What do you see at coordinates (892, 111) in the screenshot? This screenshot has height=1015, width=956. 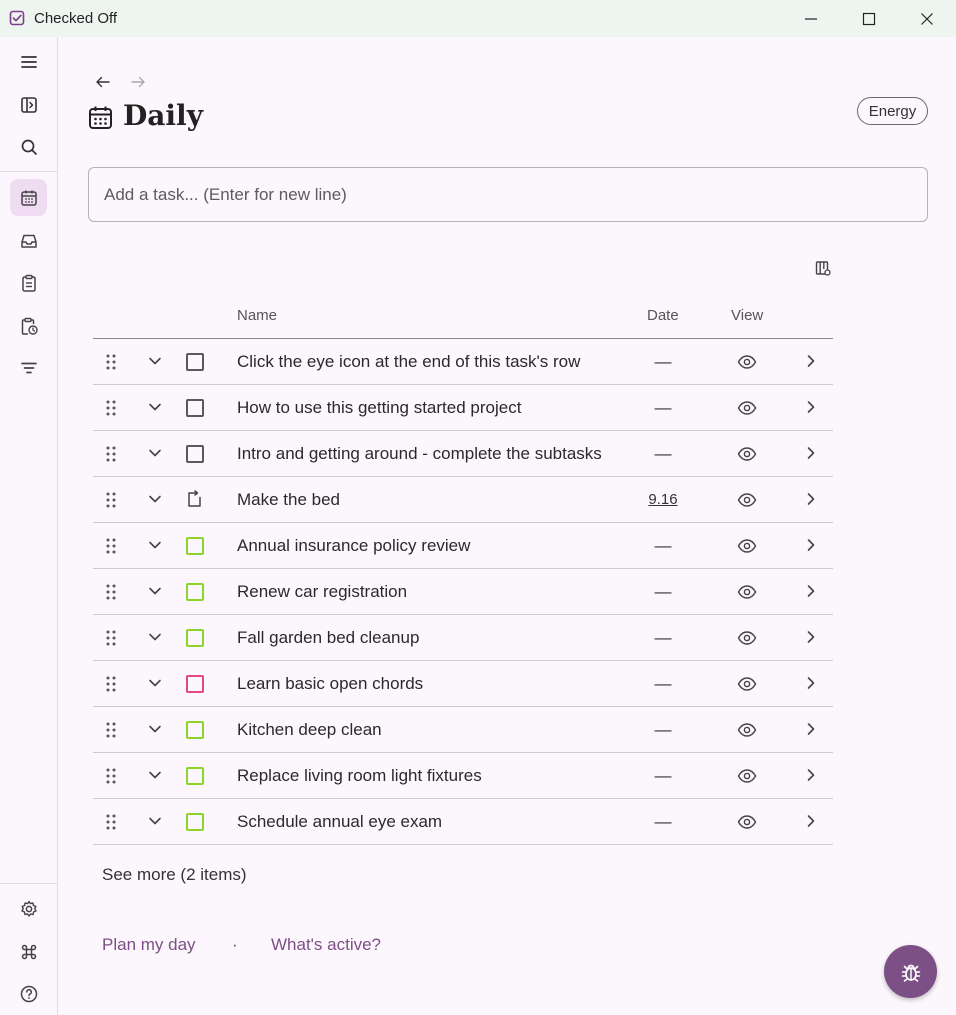 I see `energy-button: Energy` at bounding box center [892, 111].